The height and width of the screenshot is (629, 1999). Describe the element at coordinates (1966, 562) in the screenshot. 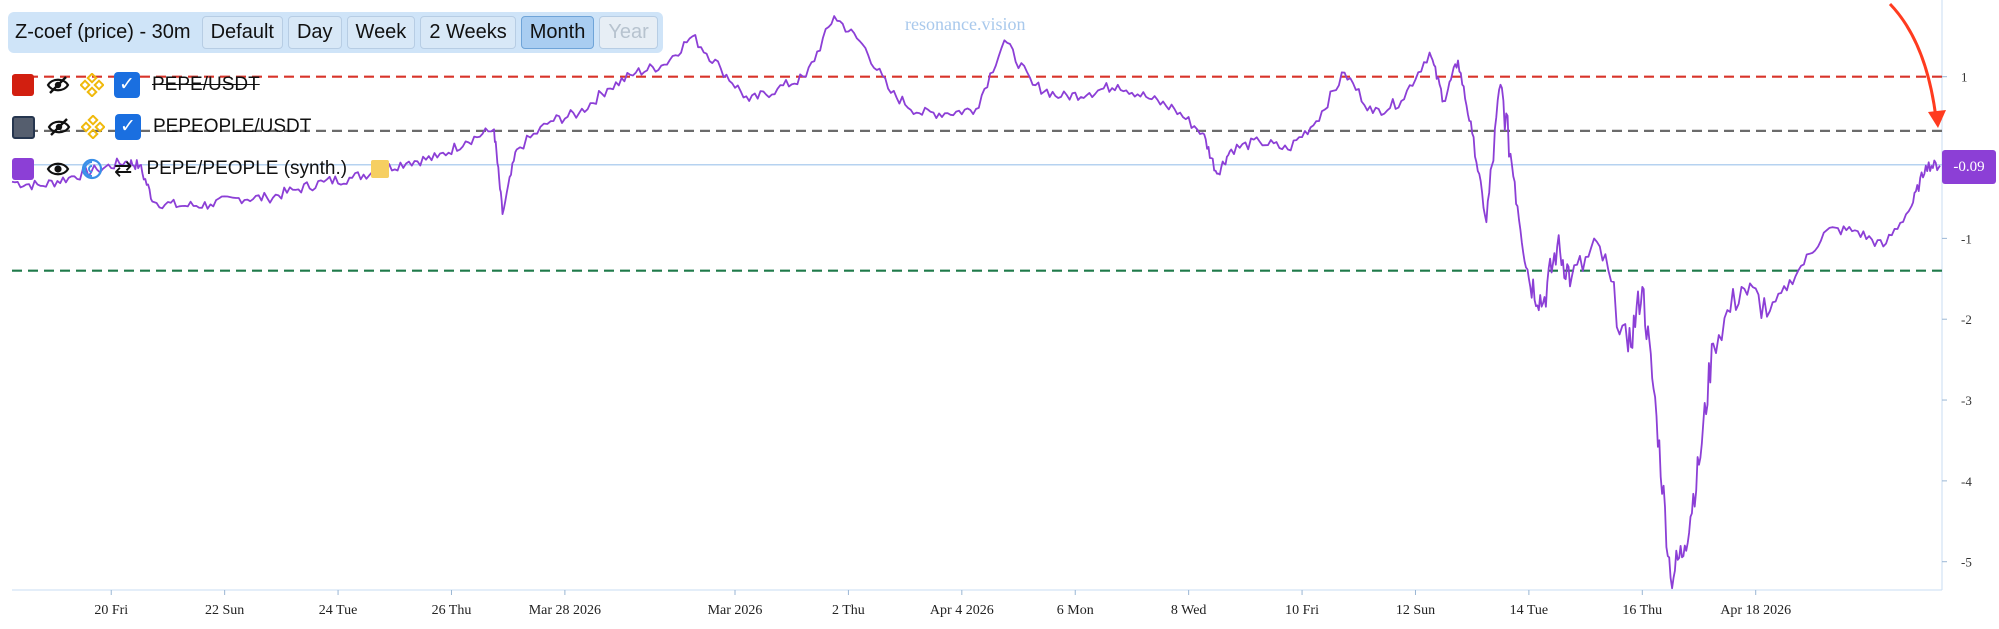

I see `y-tick-label: -5` at that location.